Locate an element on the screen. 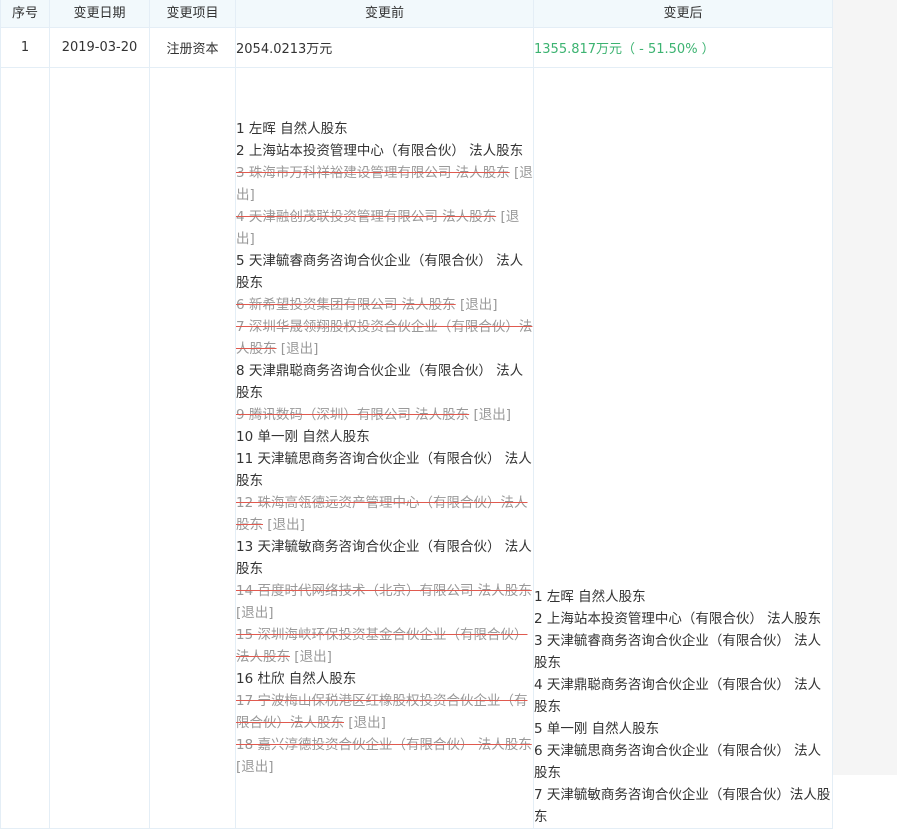 The width and height of the screenshot is (897, 829). shareholder-name: 3 珠海市万科祥裕建设管理有限公司 法人股东 is located at coordinates (373, 173).